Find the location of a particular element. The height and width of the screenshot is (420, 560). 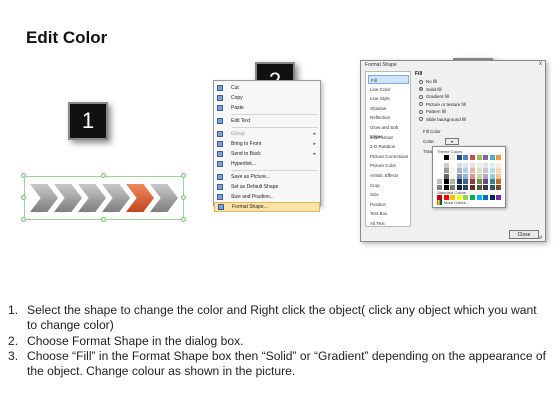

chevron-shape-group is located at coordinates (103, 197).